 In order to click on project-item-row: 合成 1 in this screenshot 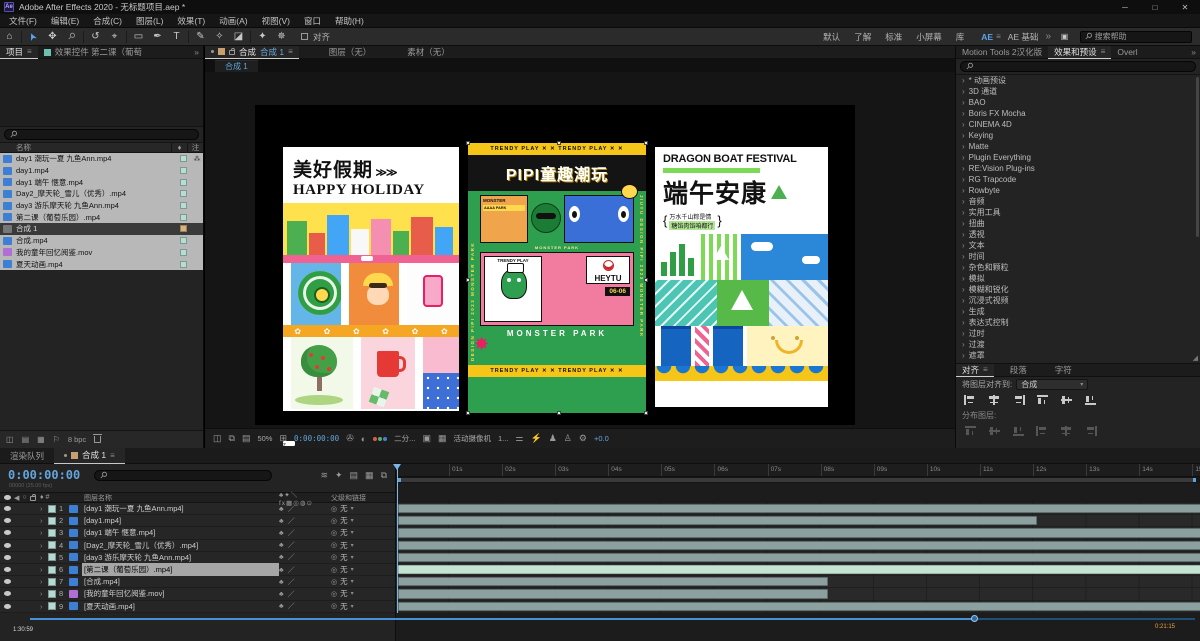, I will do `click(101, 229)`.